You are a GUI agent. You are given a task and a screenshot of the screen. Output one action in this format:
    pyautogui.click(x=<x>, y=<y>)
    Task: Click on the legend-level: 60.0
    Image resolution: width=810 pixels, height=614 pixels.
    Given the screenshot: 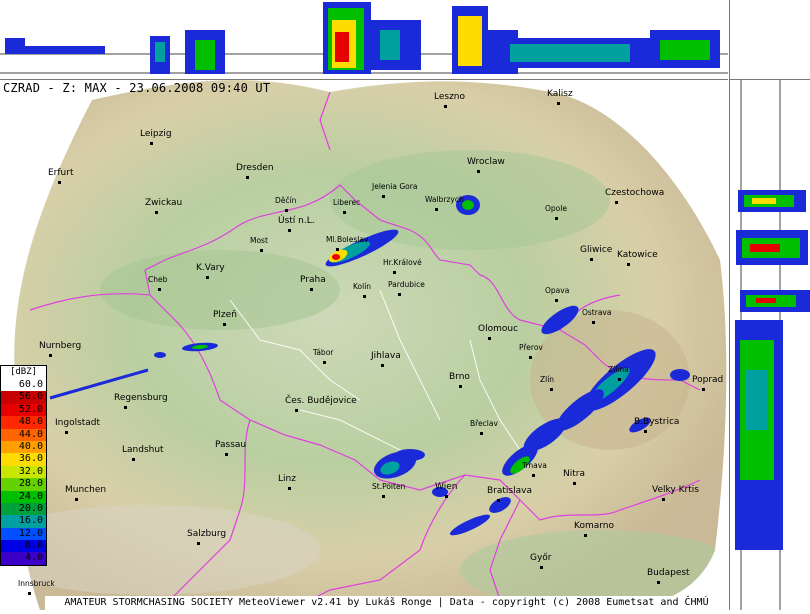 What is the action you would take?
    pyautogui.click(x=23, y=385)
    